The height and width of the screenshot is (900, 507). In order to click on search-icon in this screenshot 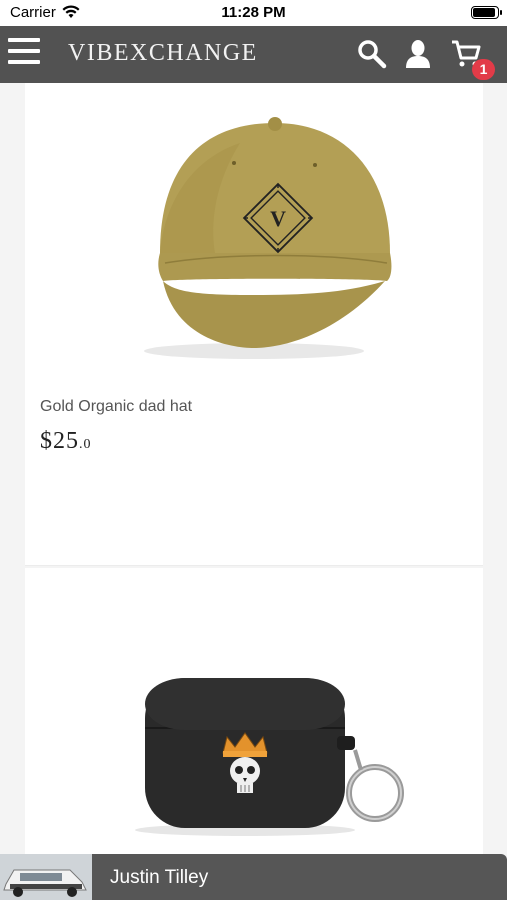, I will do `click(372, 54)`.